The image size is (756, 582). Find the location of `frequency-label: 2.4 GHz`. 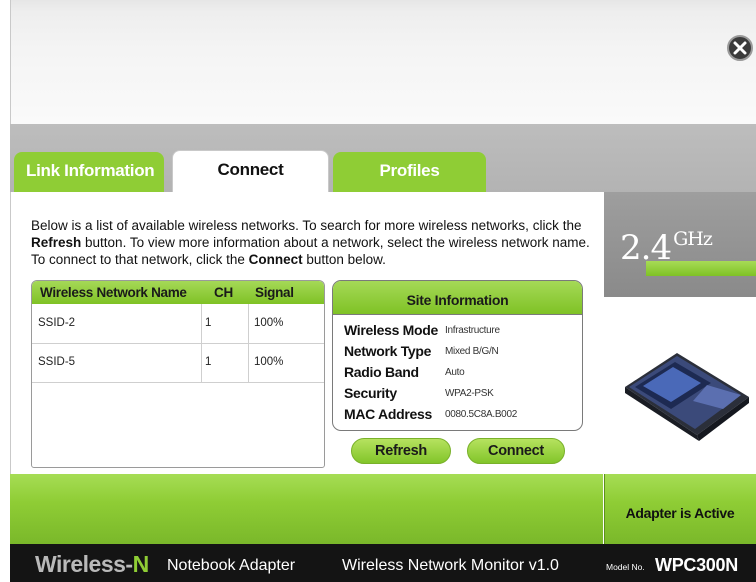

frequency-label: 2.4 GHz is located at coordinates (666, 248).